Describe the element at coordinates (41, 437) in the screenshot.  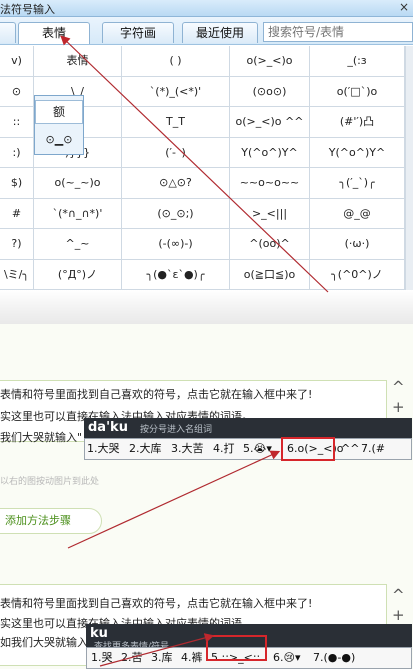
I see `step-line-3: 我们大哭就输入"` at that location.